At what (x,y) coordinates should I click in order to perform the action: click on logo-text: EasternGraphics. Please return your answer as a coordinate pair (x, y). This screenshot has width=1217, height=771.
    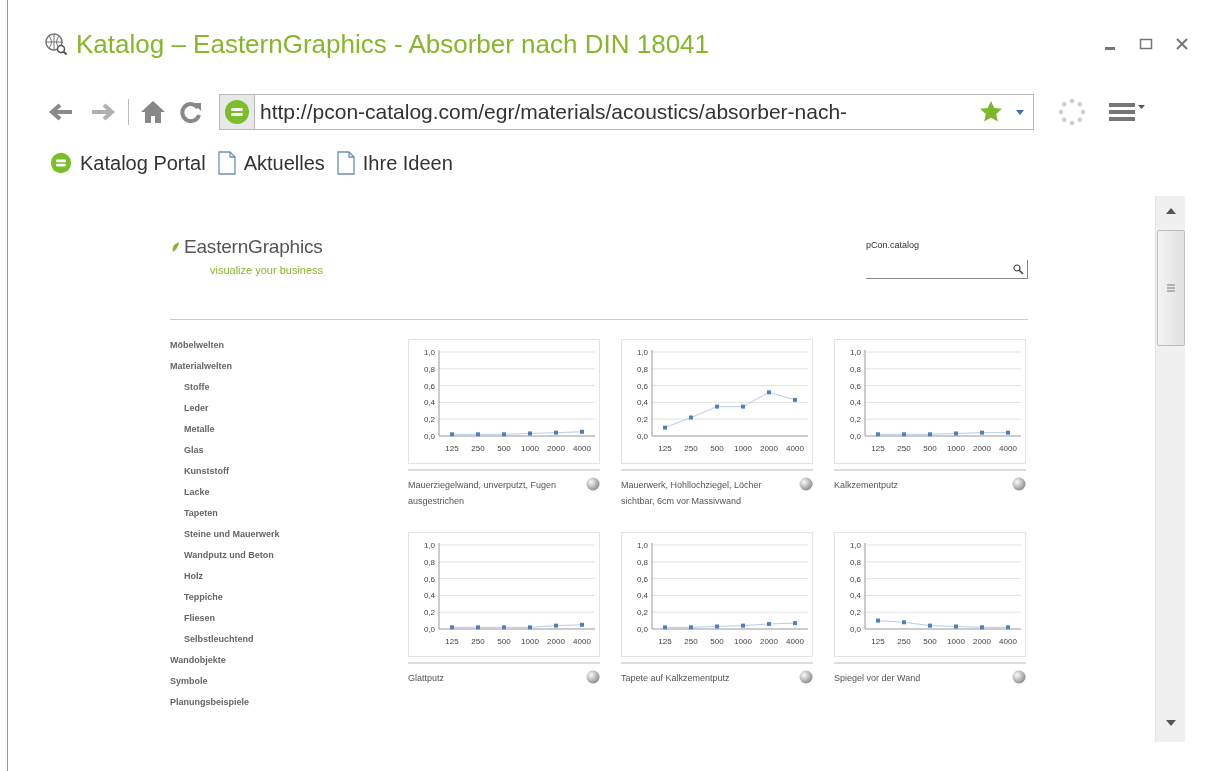
    Looking at the image, I should click on (253, 247).